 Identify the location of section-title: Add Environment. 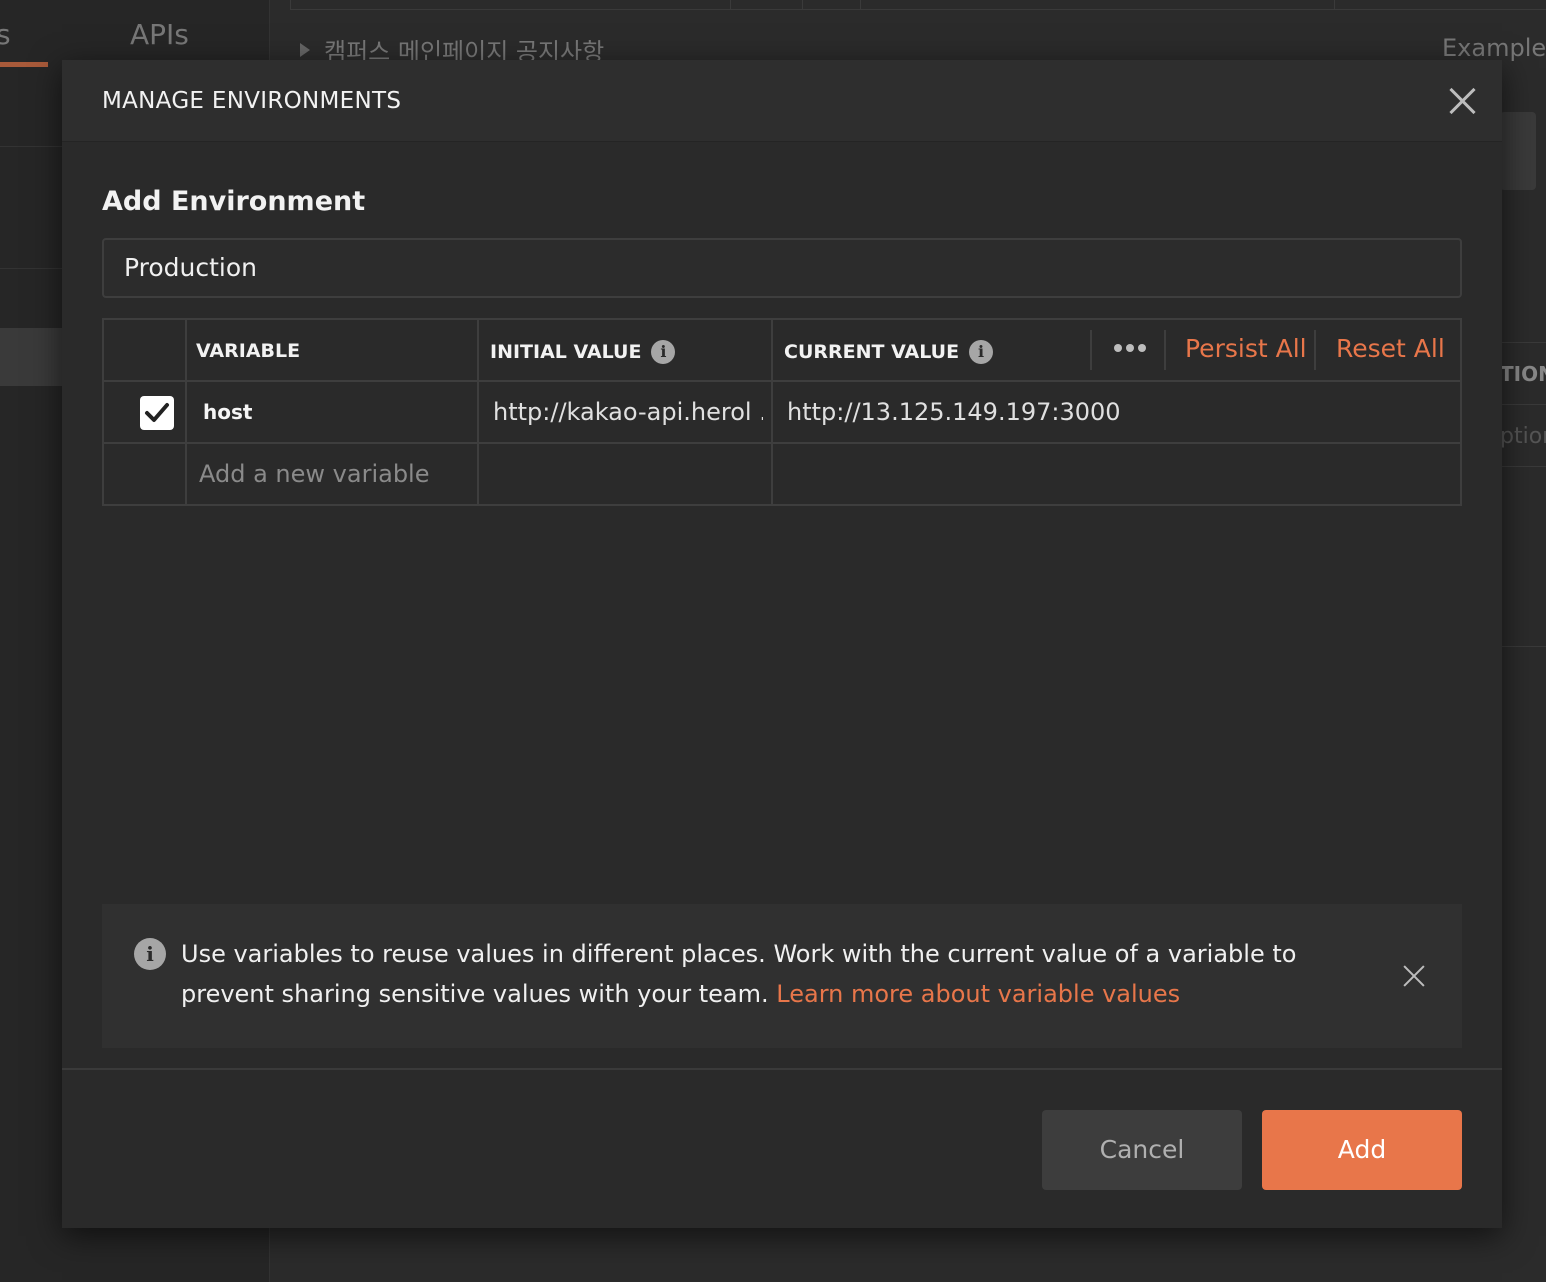
(234, 201).